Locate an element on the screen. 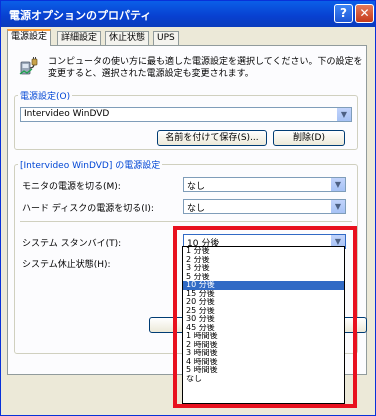 The height and width of the screenshot is (416, 376). hibernate-label: システム休止状態(H): is located at coordinates (66, 265).